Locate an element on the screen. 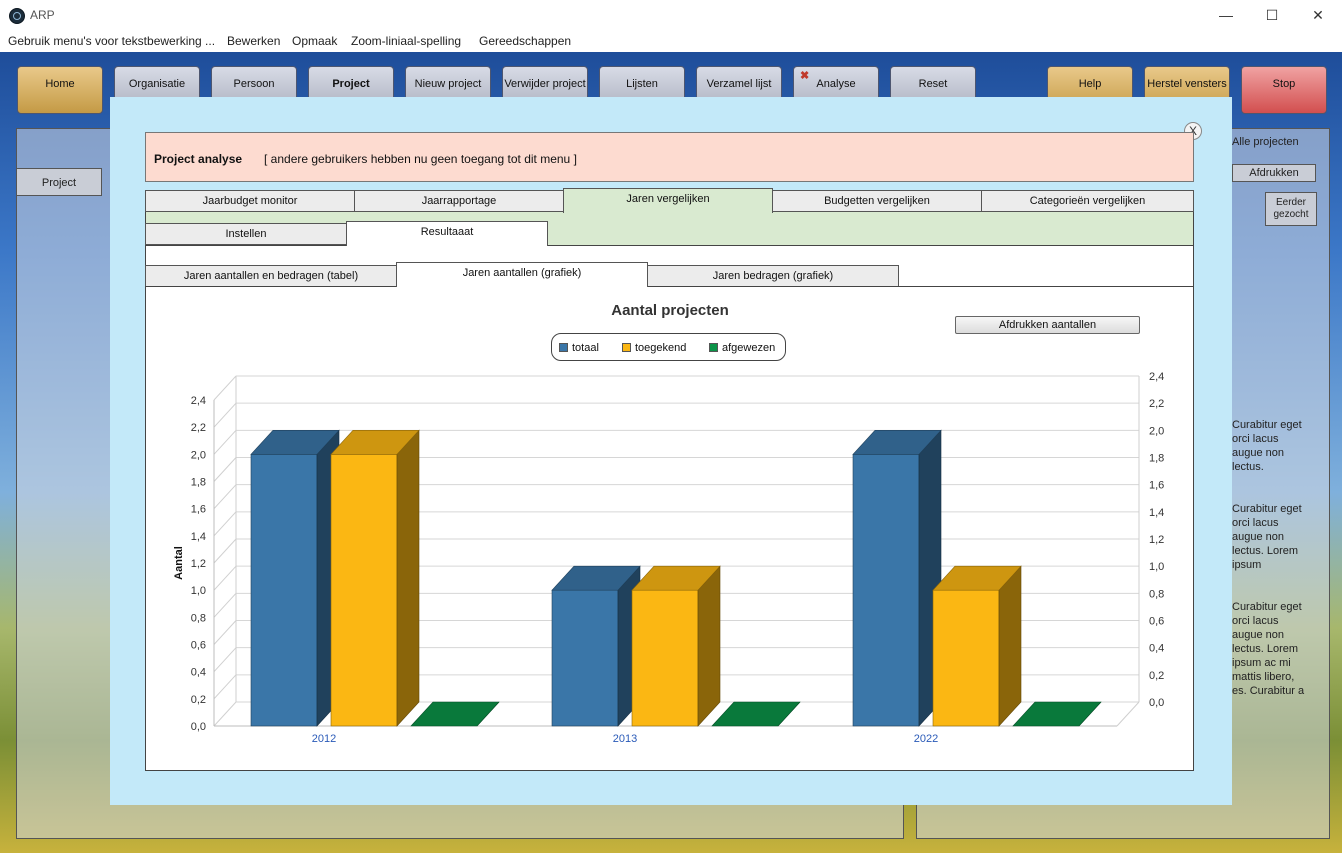 Image resolution: width=1342 pixels, height=853 pixels. title-bar: ARP — ☐ ✕ is located at coordinates (671, 15).